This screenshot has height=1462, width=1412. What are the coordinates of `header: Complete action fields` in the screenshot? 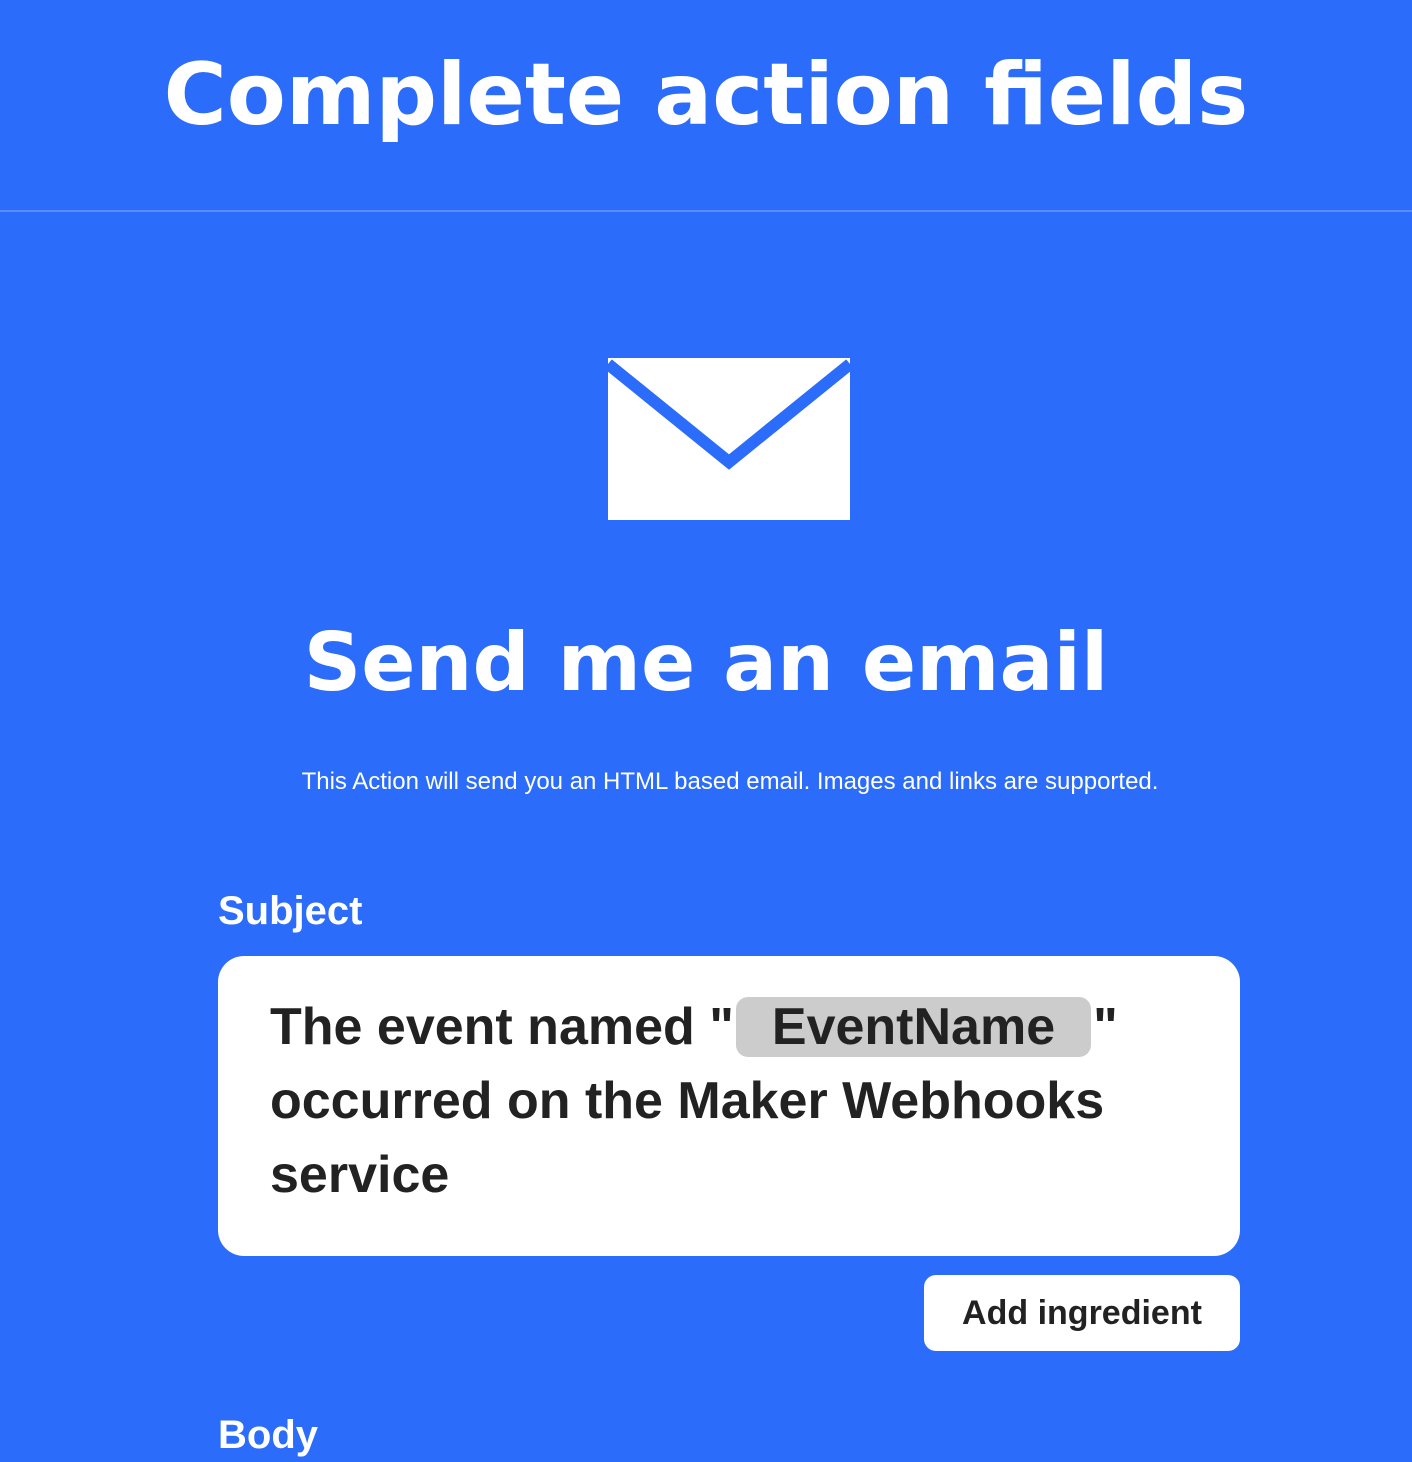 It's located at (706, 106).